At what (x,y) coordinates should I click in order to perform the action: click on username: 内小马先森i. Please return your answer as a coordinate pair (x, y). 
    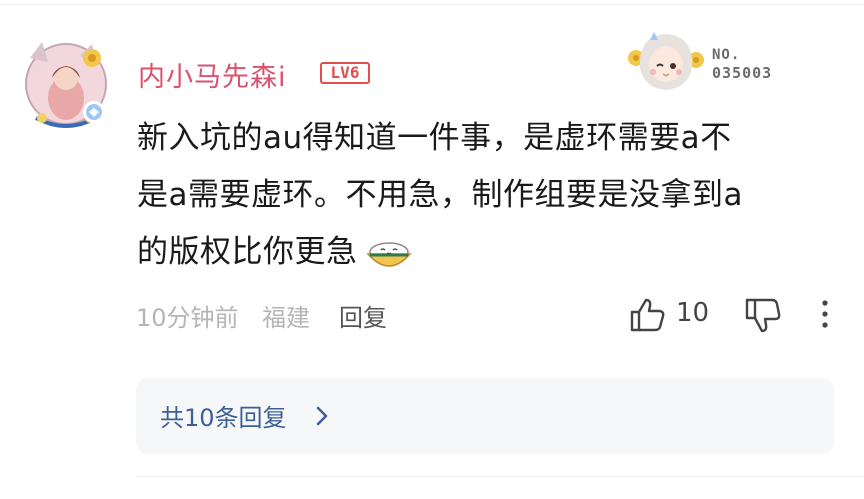
    Looking at the image, I should click on (212, 74).